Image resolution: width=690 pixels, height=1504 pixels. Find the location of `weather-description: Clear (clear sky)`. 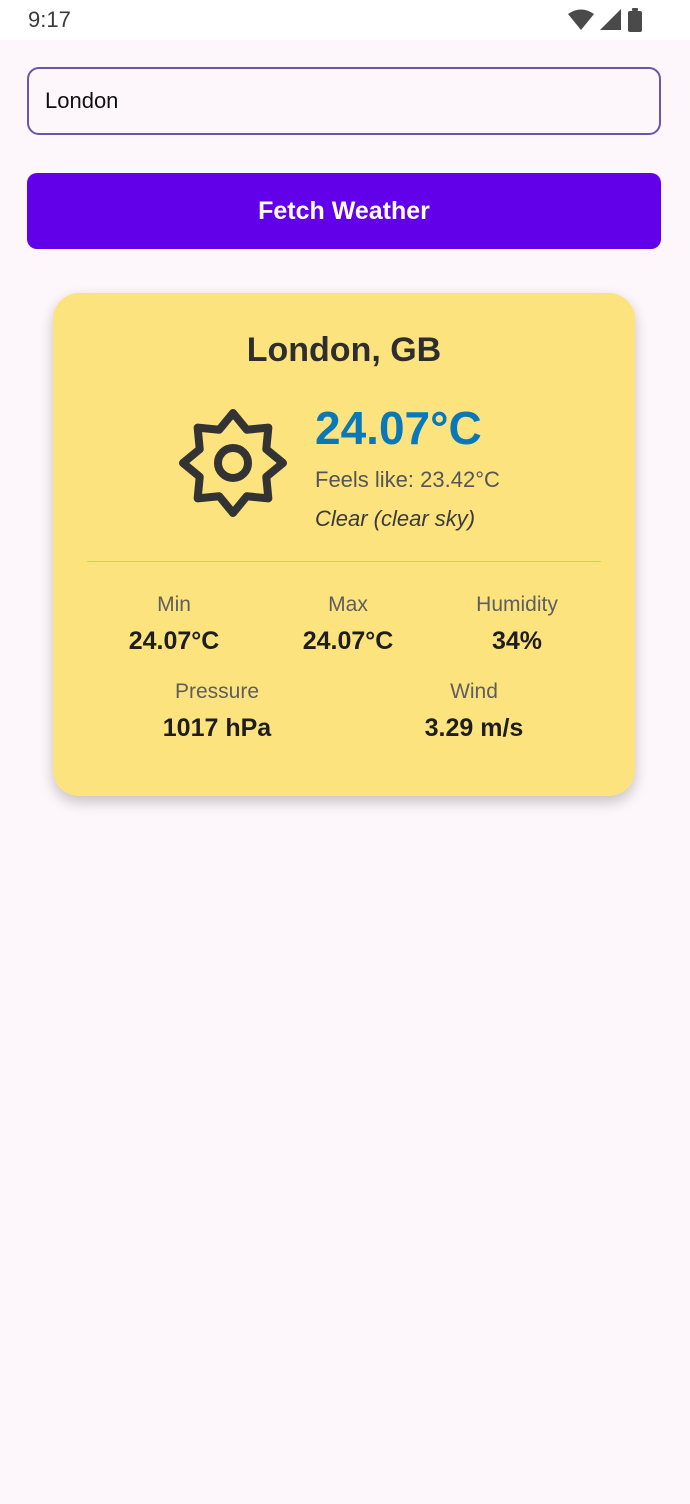

weather-description: Clear (clear sky) is located at coordinates (395, 518).